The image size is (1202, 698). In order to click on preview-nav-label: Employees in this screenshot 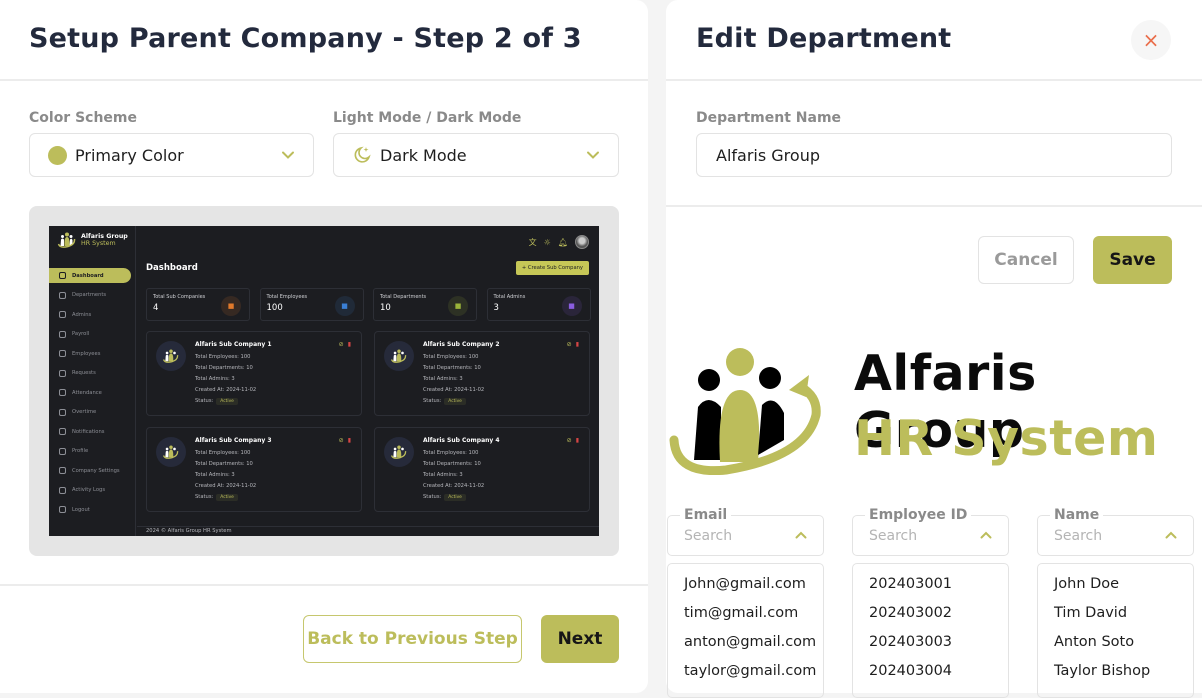, I will do `click(86, 353)`.